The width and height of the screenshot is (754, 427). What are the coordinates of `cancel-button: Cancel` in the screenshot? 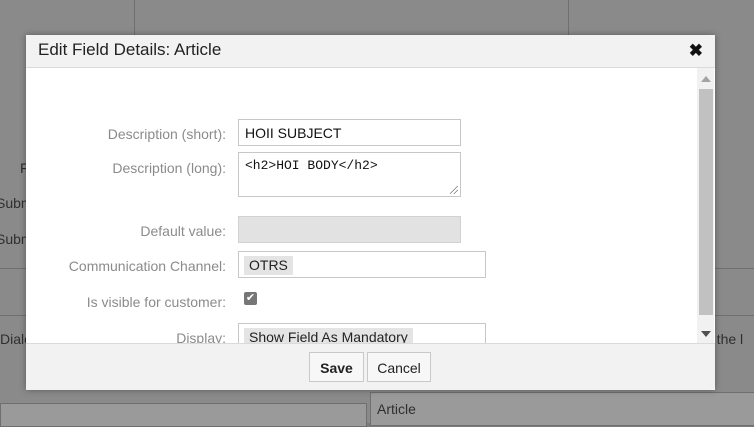 It's located at (399, 367).